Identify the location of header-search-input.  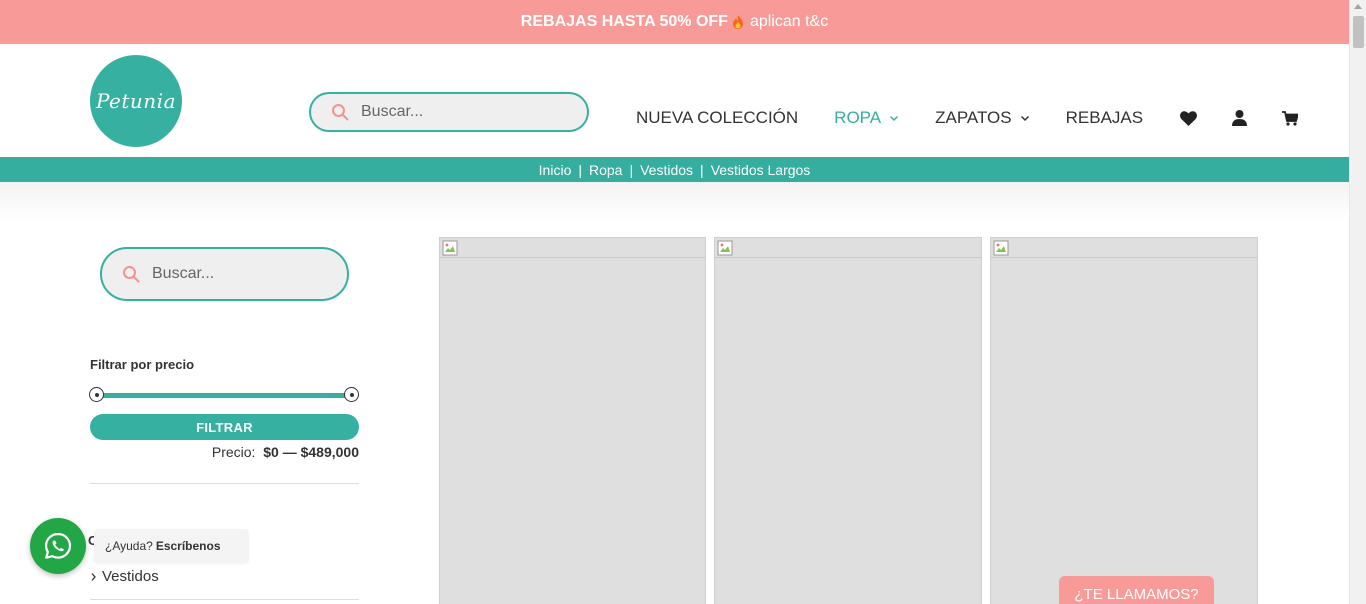
(461, 112).